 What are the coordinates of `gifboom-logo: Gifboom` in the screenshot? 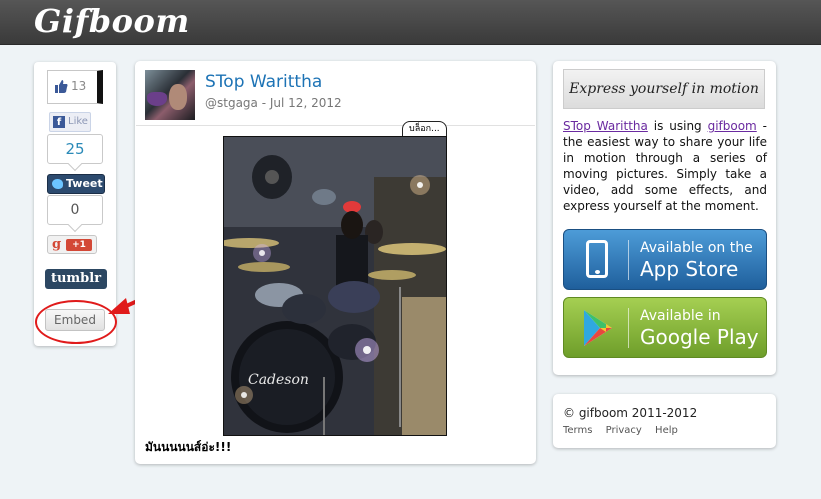 It's located at (112, 21).